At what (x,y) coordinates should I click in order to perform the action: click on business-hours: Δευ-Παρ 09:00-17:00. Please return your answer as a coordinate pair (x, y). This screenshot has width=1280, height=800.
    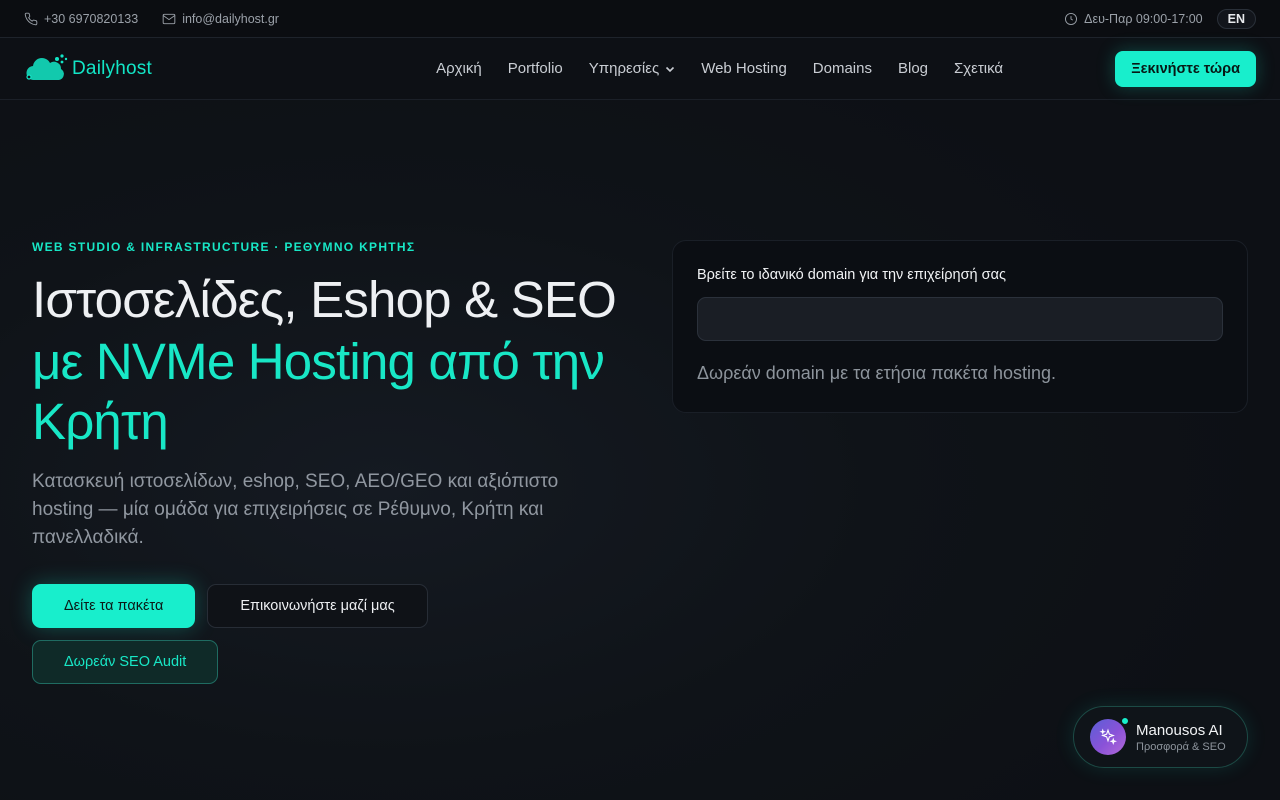
    Looking at the image, I should click on (1133, 18).